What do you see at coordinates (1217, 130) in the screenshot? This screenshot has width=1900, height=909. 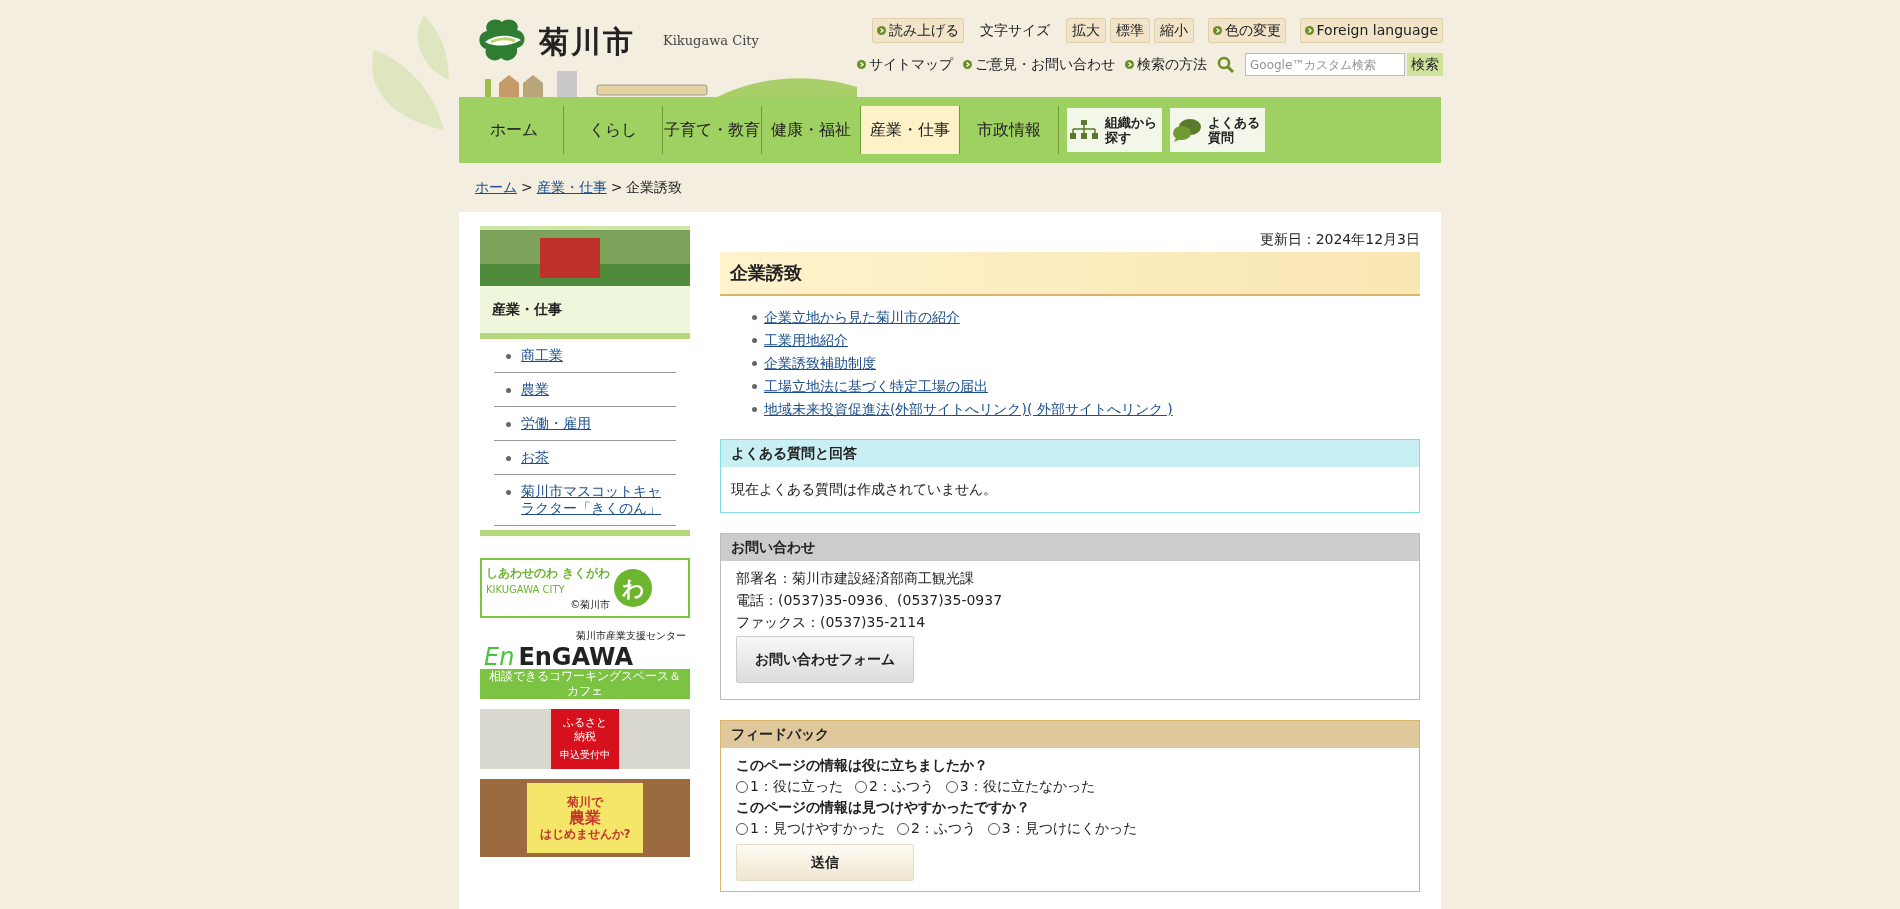 I see `nav-button: よくある質問` at bounding box center [1217, 130].